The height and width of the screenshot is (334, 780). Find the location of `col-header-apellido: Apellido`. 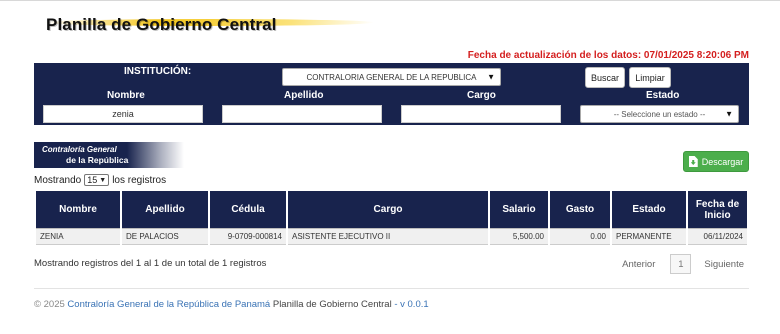

col-header-apellido: Apellido is located at coordinates (165, 210).